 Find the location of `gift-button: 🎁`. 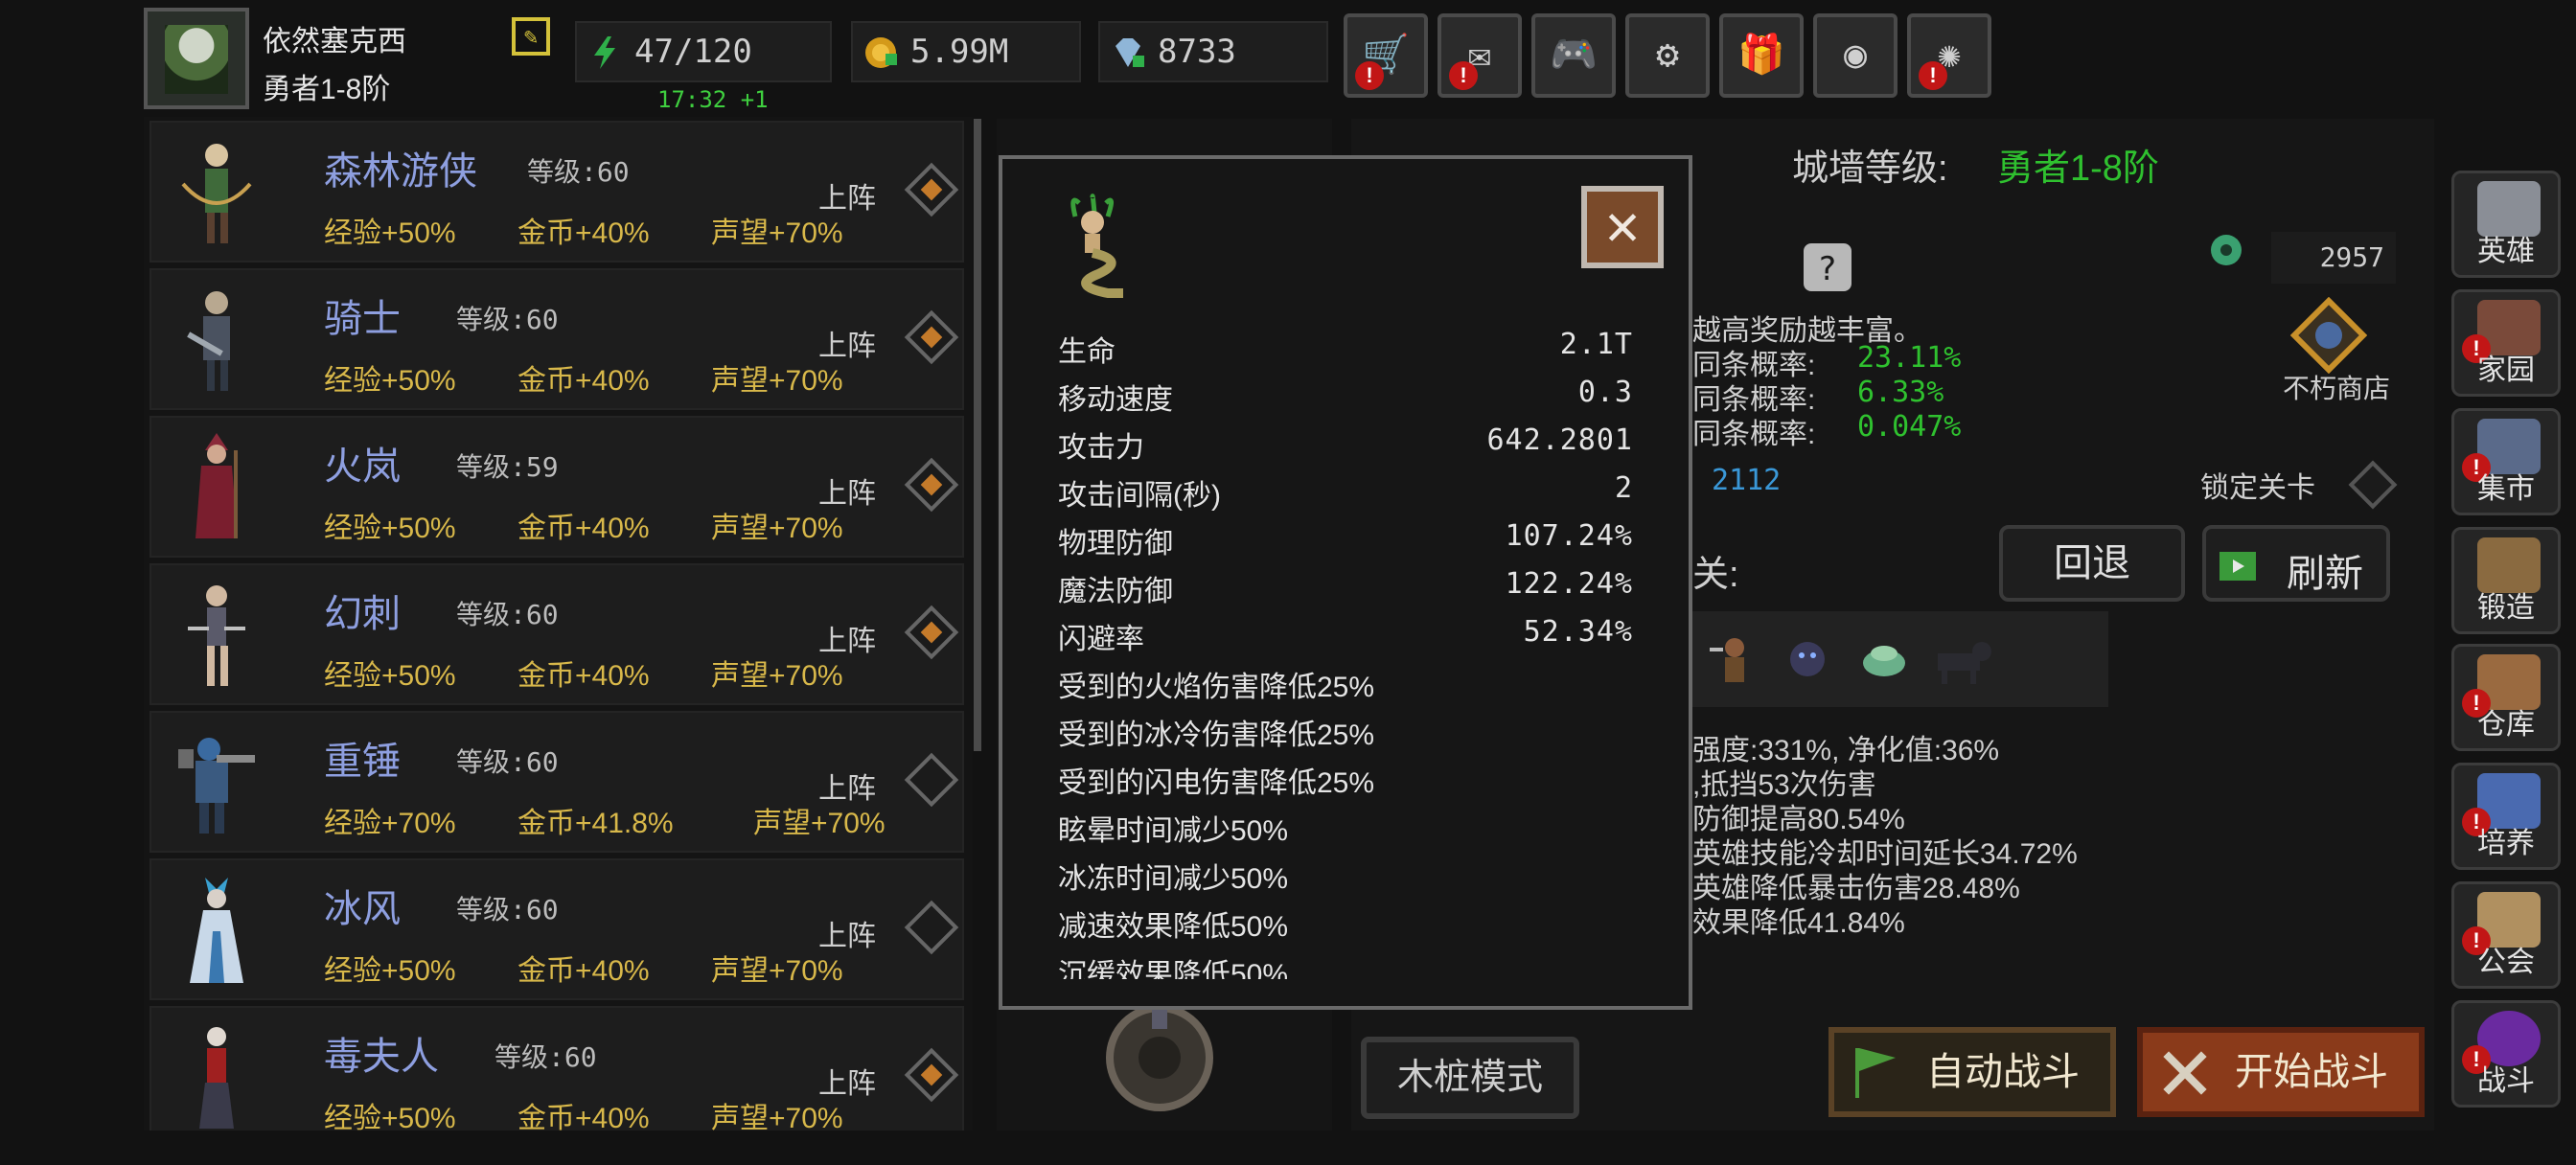

gift-button: 🎁 is located at coordinates (1761, 56).